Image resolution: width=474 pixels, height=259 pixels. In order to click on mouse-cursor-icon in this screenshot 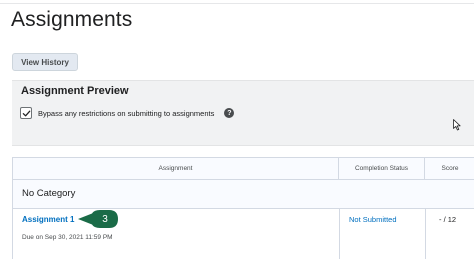, I will do `click(457, 125)`.